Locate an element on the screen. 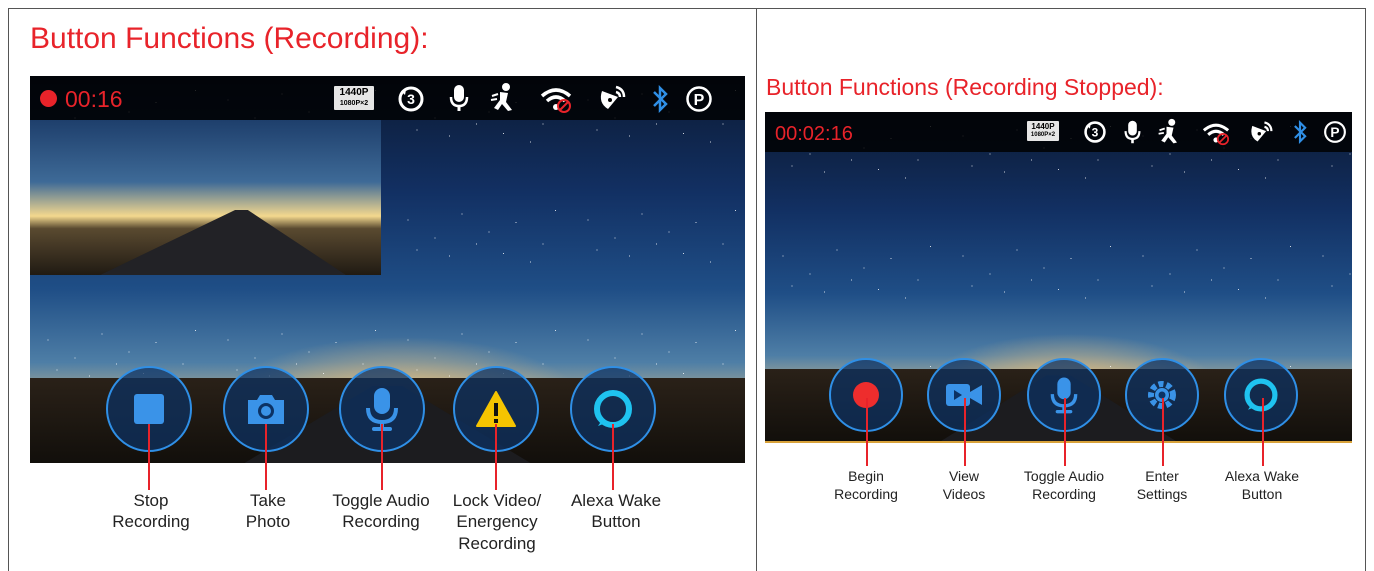  caption-line: Energency is located at coordinates (497, 522).